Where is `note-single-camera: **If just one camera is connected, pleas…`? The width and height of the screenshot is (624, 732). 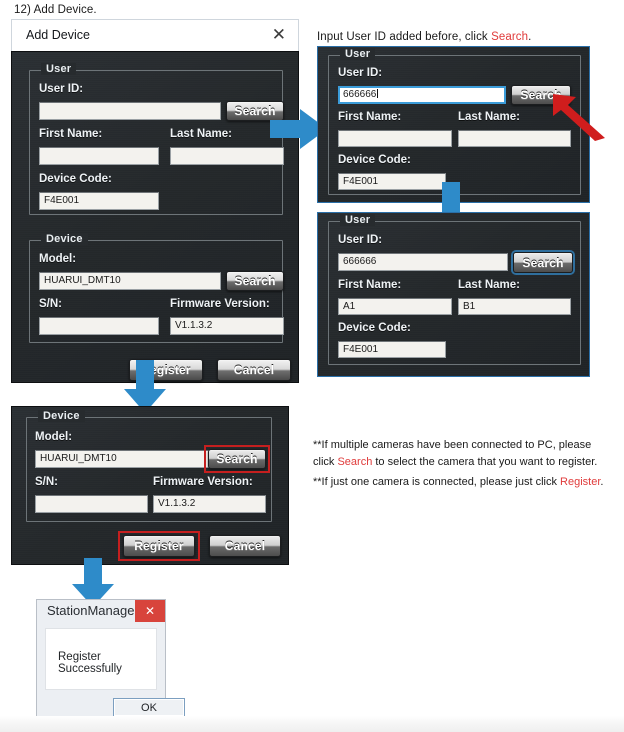 note-single-camera: **If just one camera is connected, pleas… is located at coordinates (463, 482).